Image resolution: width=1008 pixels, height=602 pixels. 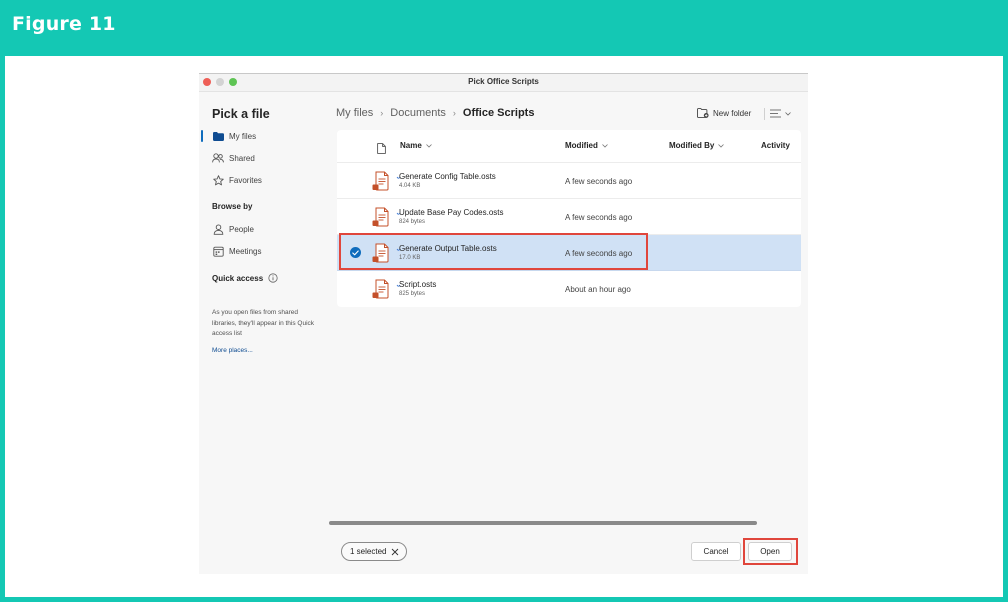 What do you see at coordinates (368, 551) in the screenshot?
I see `selection-count: 1 selected` at bounding box center [368, 551].